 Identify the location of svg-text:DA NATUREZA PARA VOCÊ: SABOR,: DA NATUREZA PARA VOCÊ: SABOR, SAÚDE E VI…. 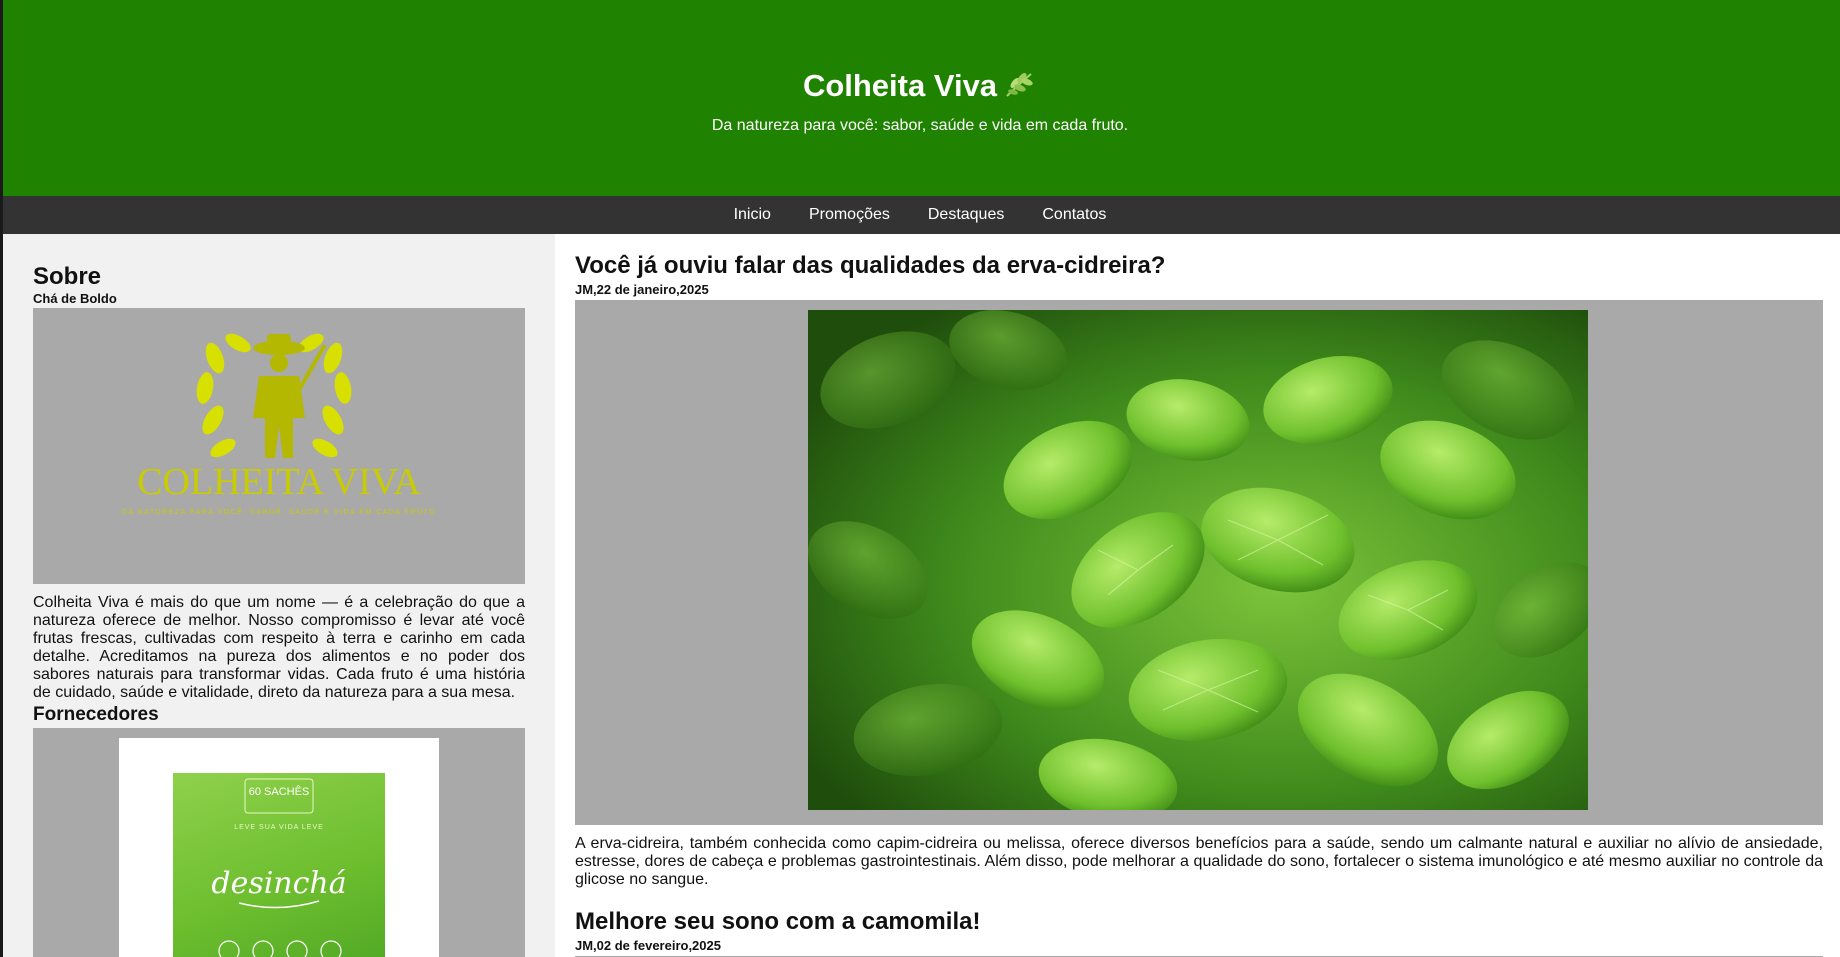
(279, 511).